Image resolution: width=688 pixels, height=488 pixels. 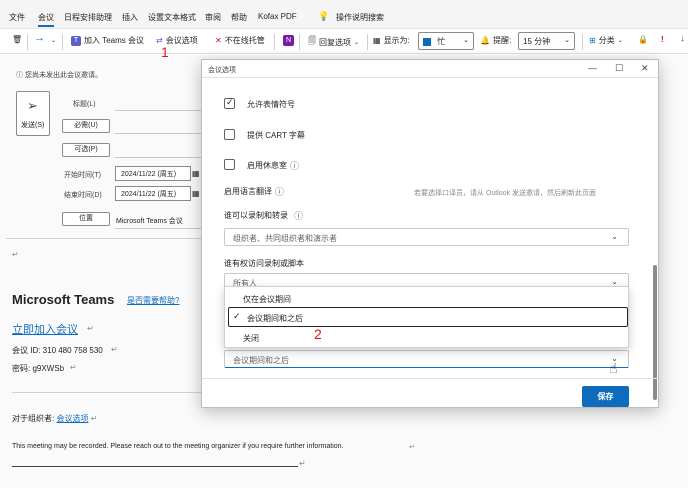 What do you see at coordinates (149, 194) in the screenshot?
I see `end-date-value: 2024/11/22 (周五)` at bounding box center [149, 194].